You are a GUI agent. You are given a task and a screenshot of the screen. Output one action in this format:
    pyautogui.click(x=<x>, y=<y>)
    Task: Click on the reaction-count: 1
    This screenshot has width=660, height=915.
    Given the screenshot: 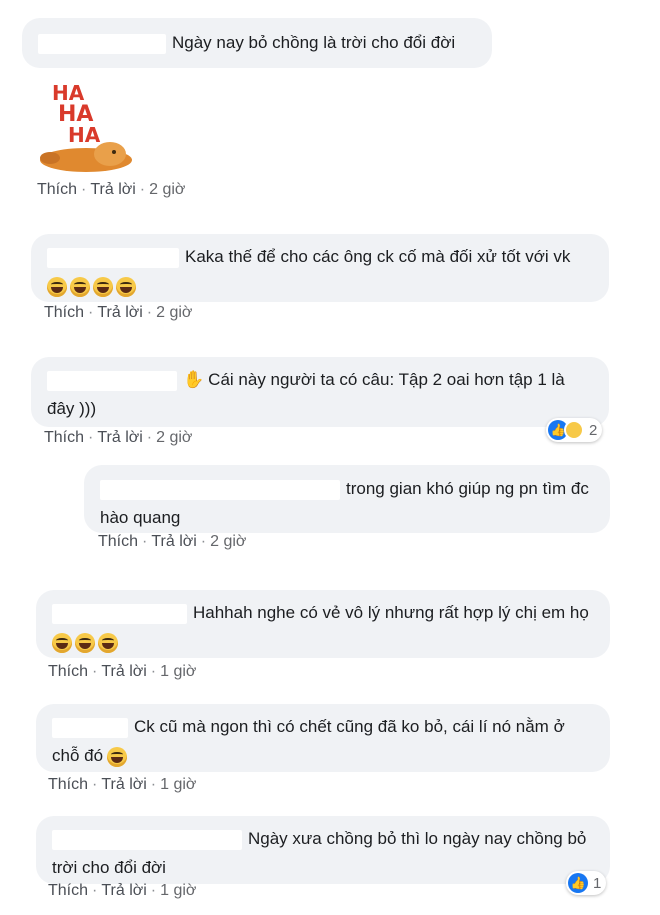 What is the action you would take?
    pyautogui.click(x=597, y=883)
    